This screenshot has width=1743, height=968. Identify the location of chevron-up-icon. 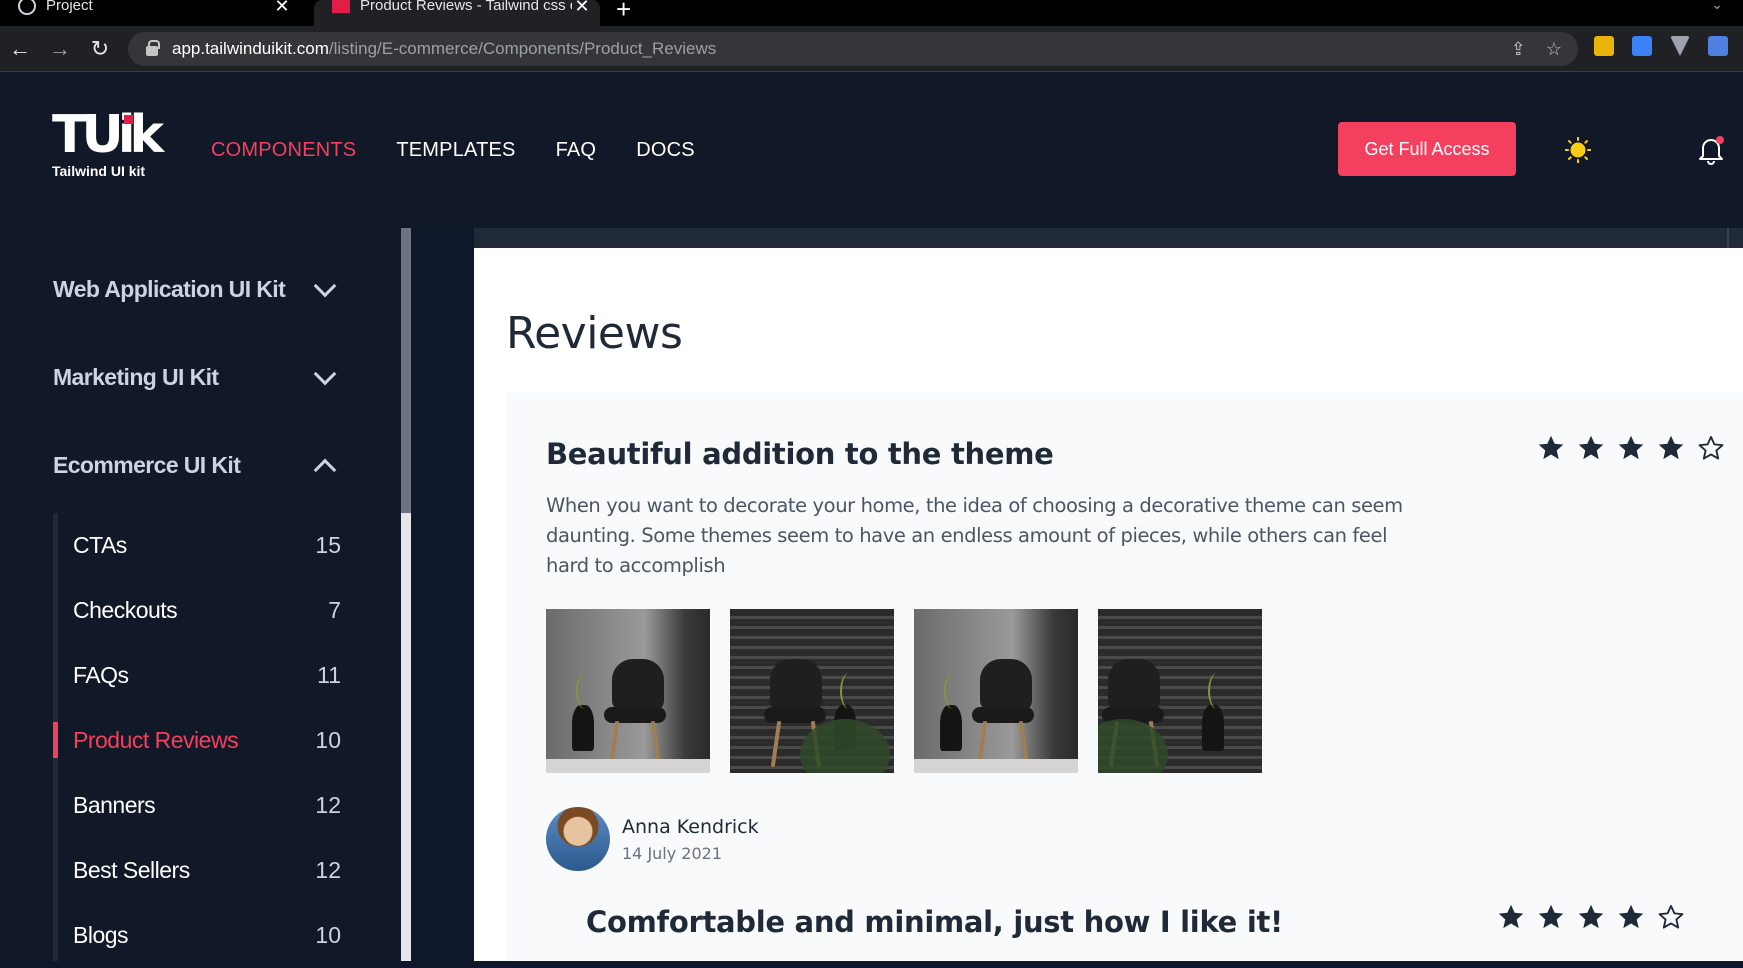
(325, 469).